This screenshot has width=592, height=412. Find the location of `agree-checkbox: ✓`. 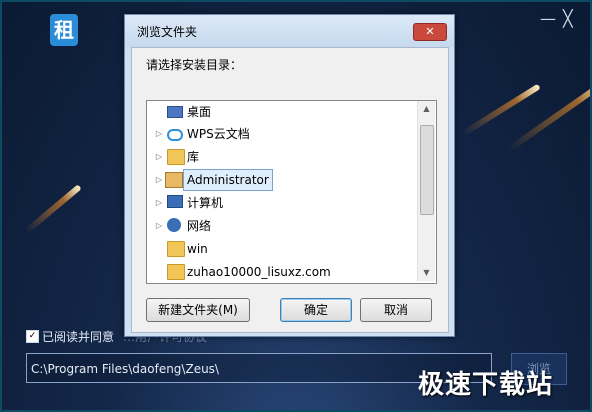

agree-checkbox: ✓ is located at coordinates (32, 336).